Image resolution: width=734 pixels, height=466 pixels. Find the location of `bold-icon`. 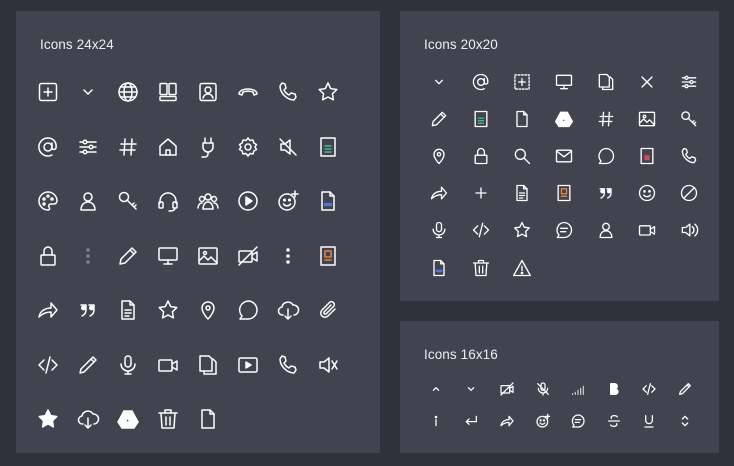

bold-icon is located at coordinates (614, 389).